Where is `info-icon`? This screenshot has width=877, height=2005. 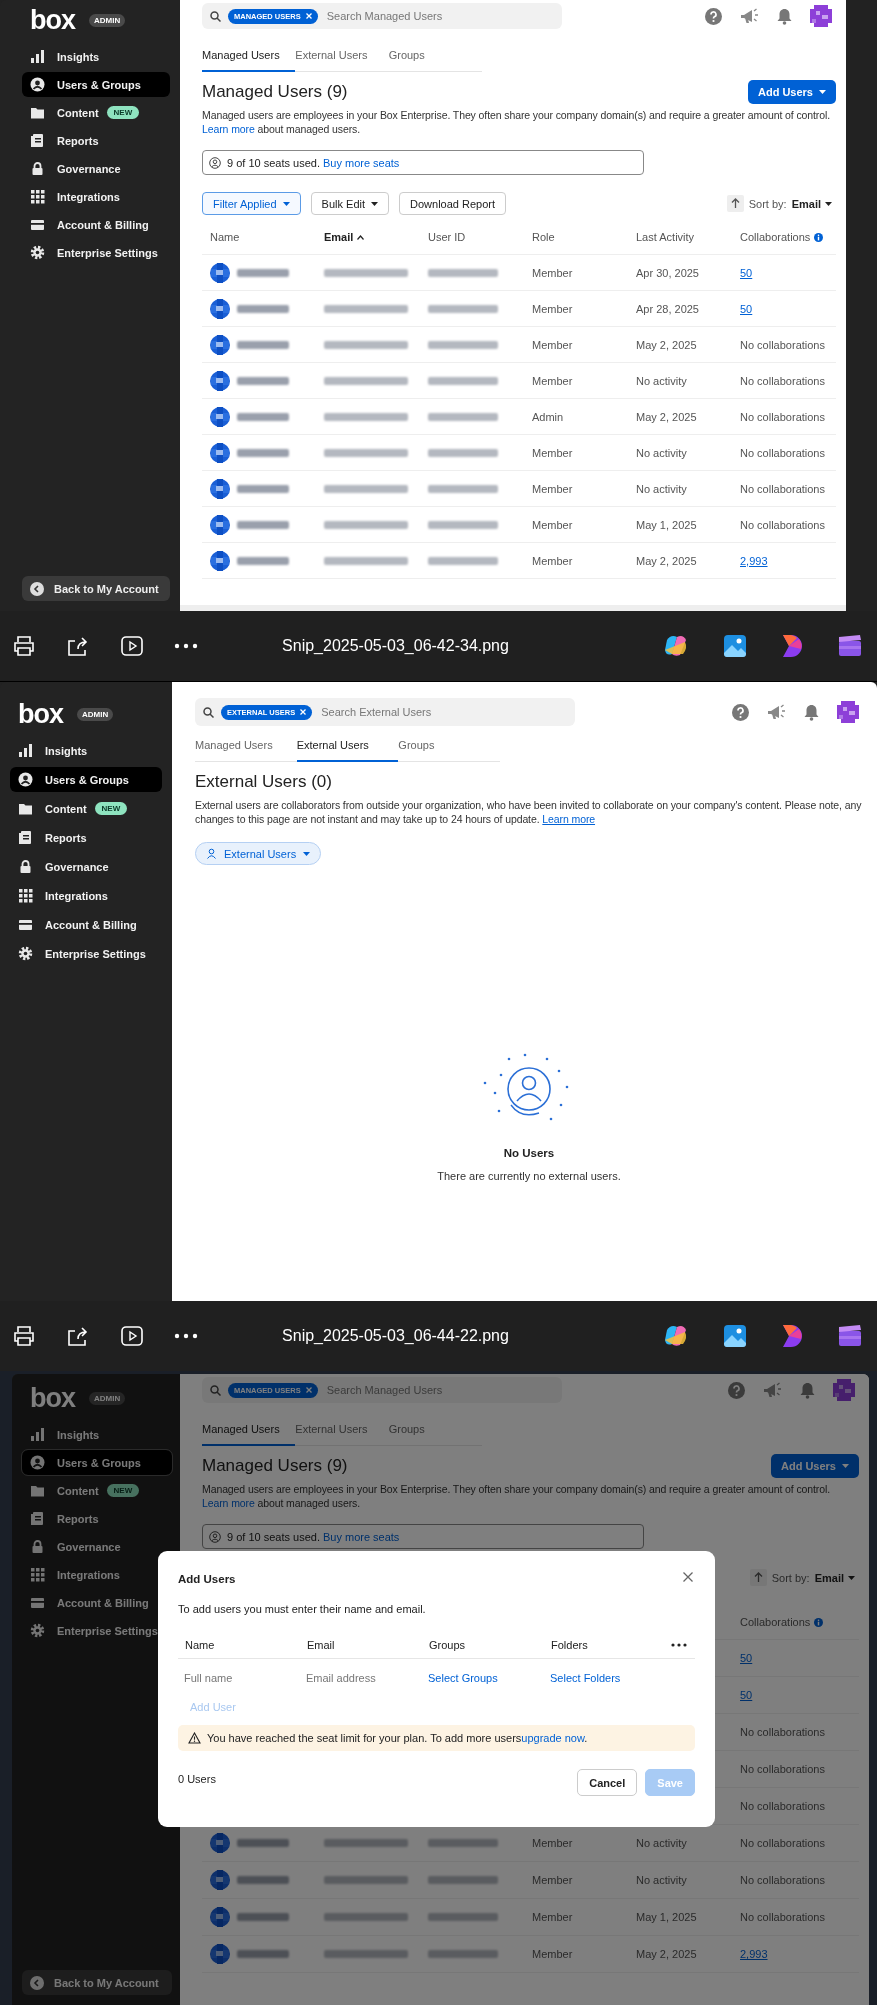
info-icon is located at coordinates (819, 1622).